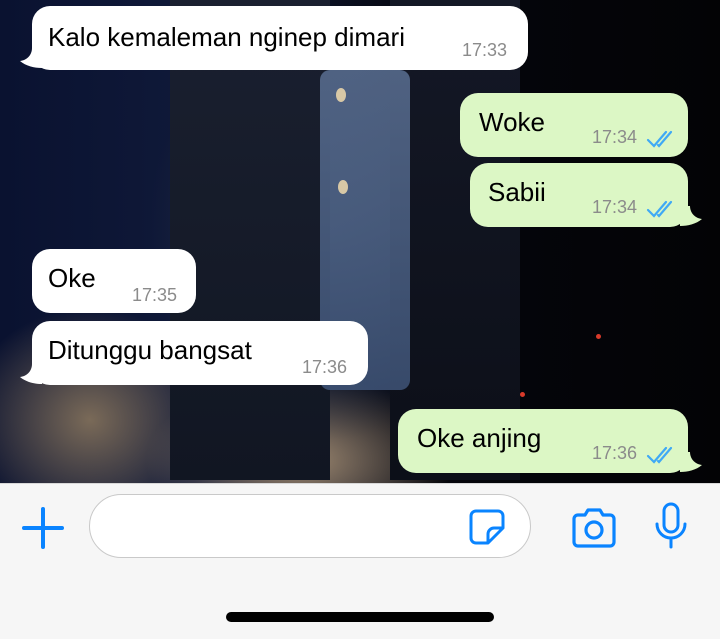  Describe the element at coordinates (579, 195) in the screenshot. I see `message-bubble-outgoing: Sabii 17:34` at that location.